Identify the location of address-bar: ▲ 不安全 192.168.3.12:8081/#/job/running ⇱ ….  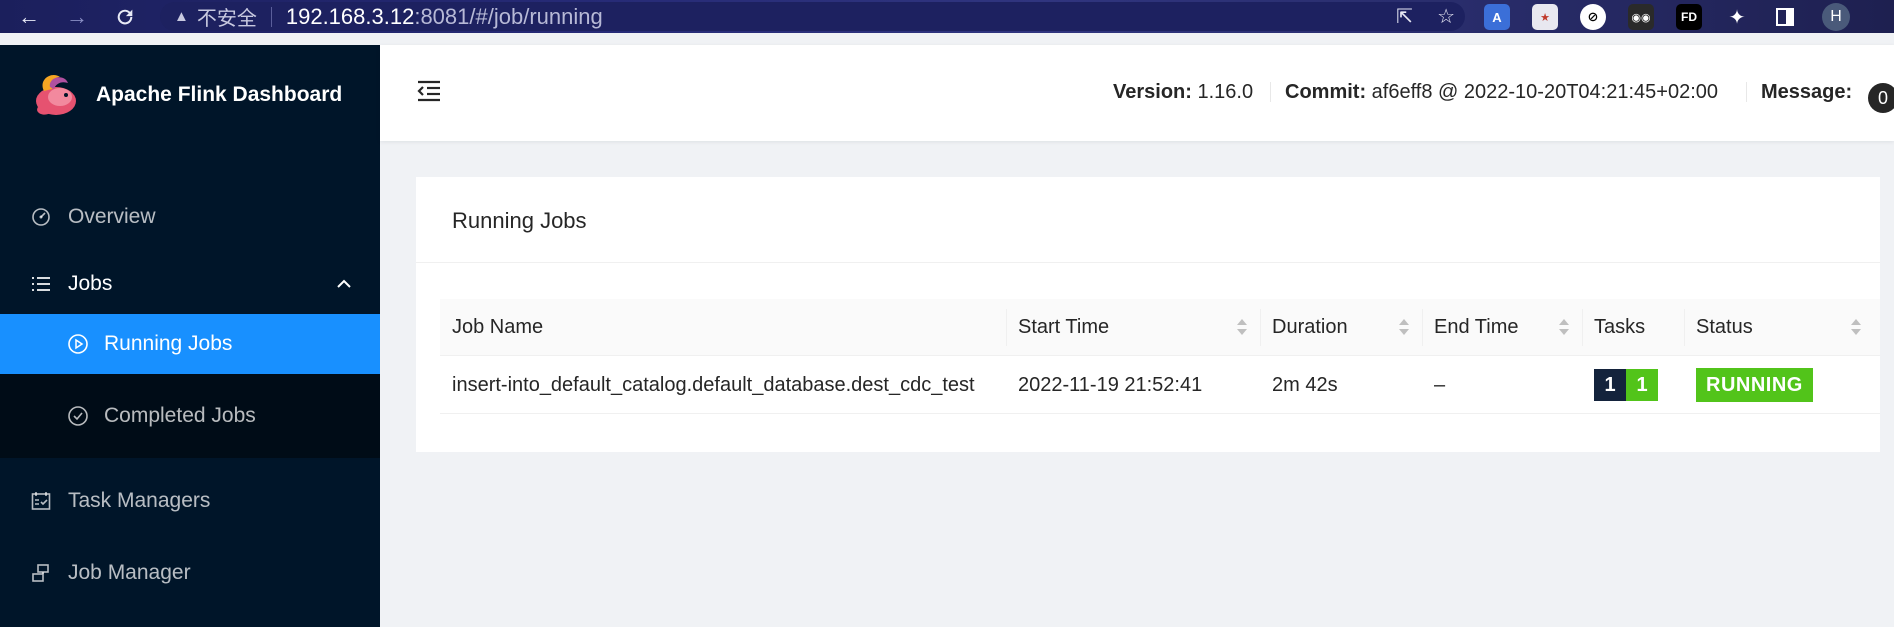
(812, 16).